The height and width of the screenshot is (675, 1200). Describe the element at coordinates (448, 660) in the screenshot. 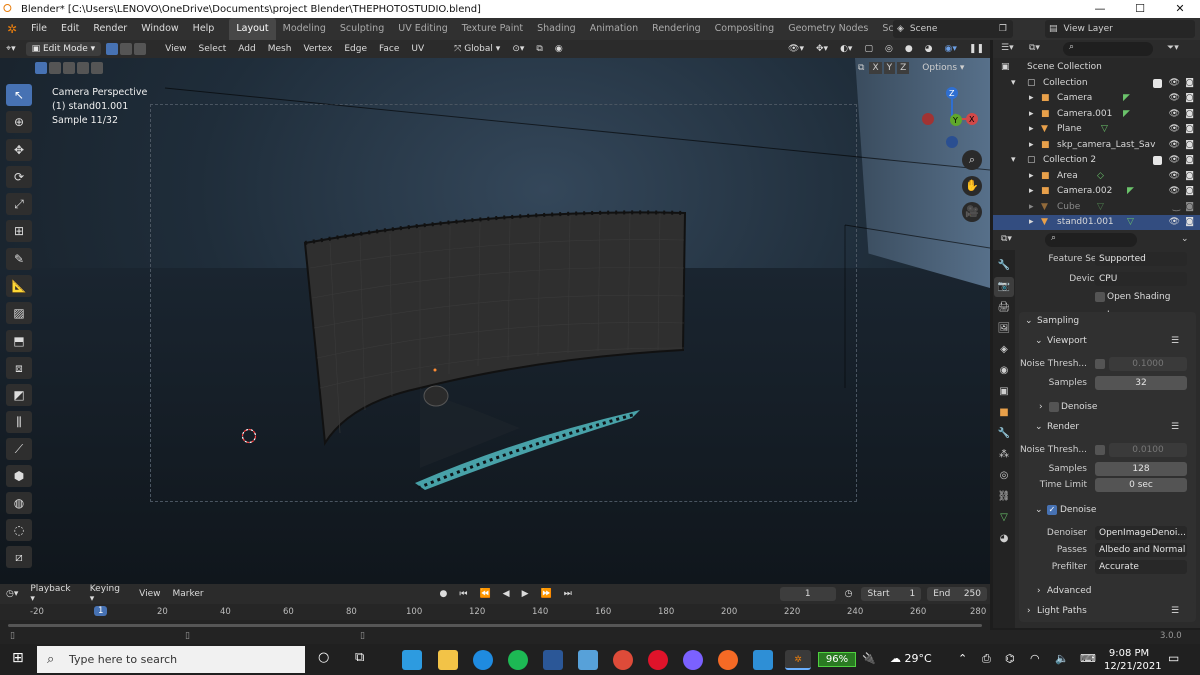

I see `file-explorer-icon` at that location.